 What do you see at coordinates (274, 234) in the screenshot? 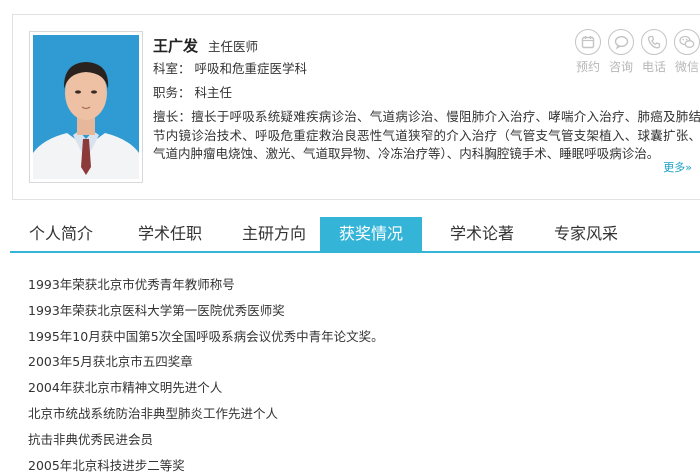
I see `tab-research-direction: 主研方向` at bounding box center [274, 234].